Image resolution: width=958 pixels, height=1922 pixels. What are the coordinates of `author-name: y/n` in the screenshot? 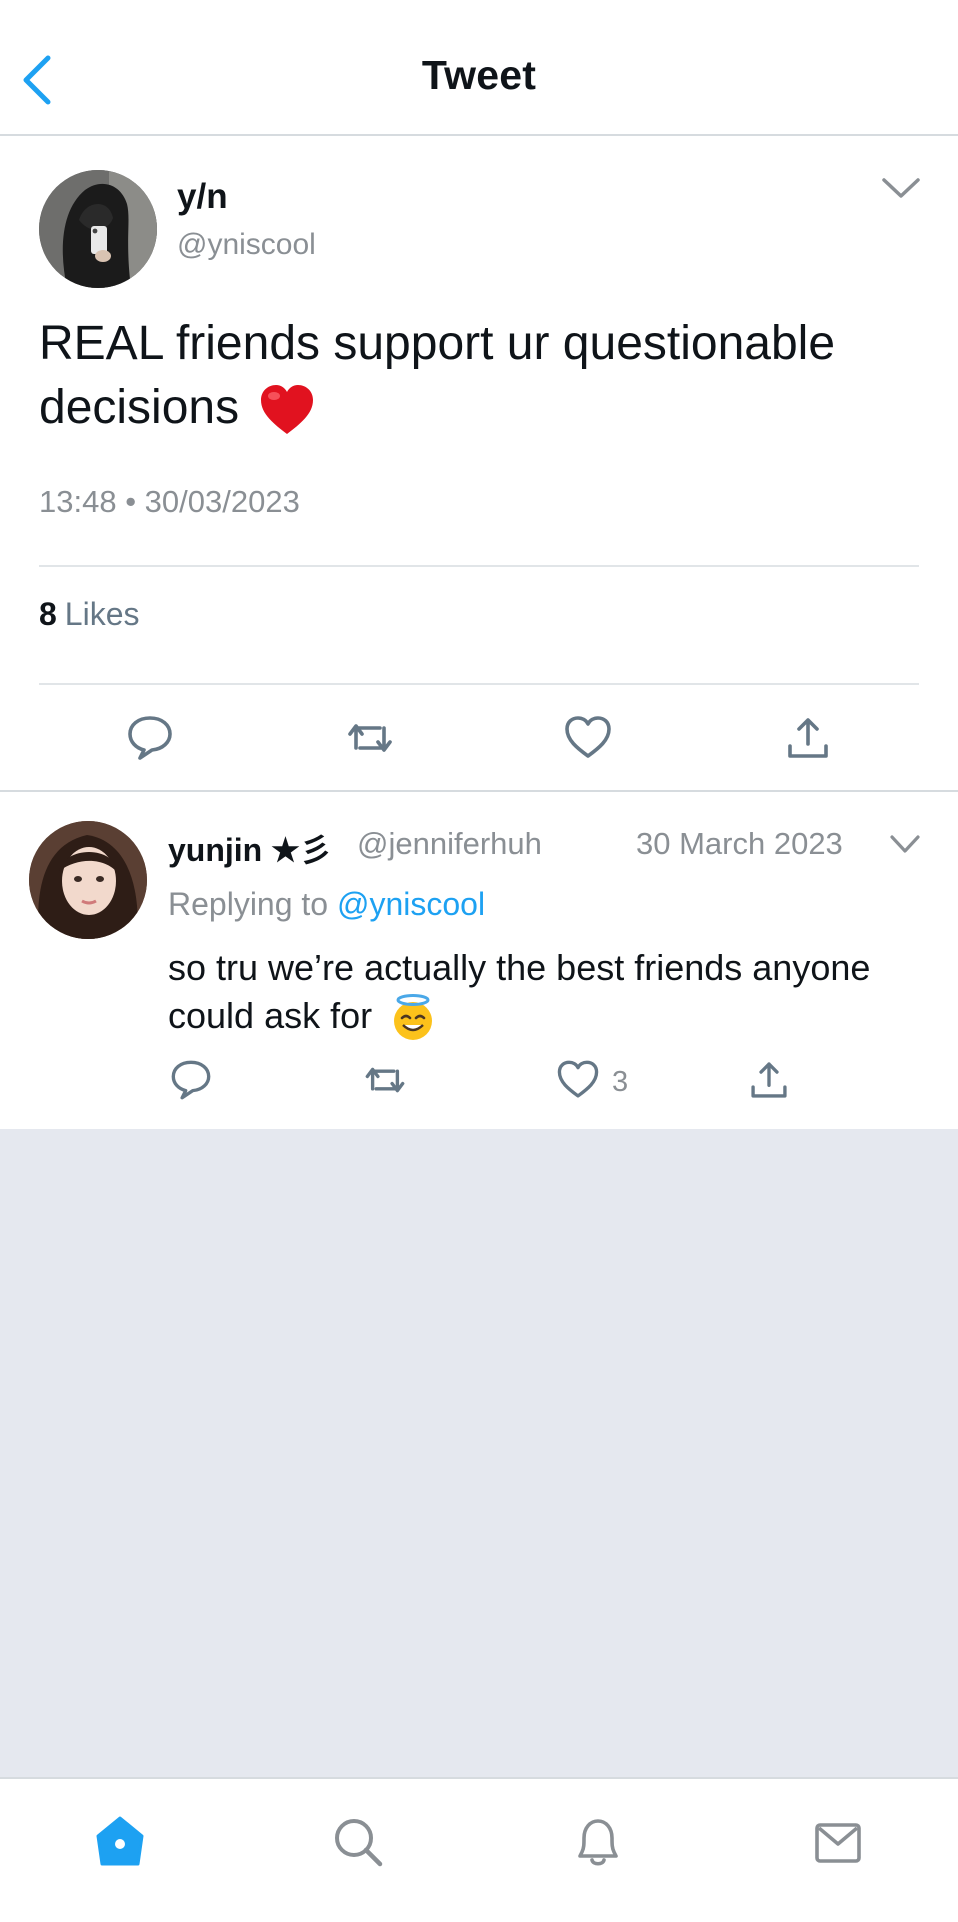 It's located at (202, 197).